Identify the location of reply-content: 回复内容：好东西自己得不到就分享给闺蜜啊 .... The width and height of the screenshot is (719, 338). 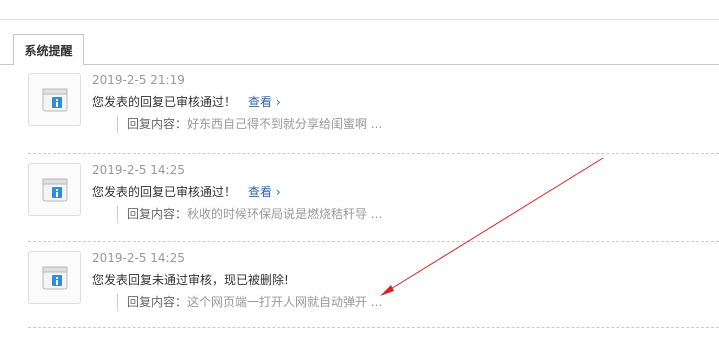
(249, 124).